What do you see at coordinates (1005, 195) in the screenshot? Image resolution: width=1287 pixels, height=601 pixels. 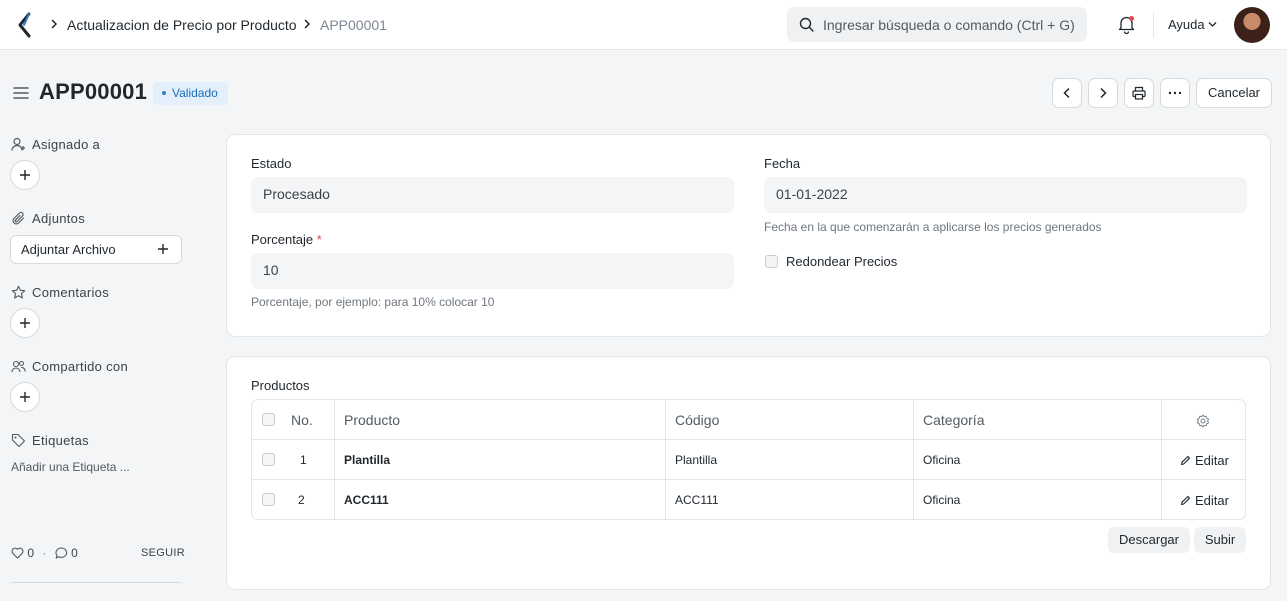 I see `fecha-field: 01-01-2022` at bounding box center [1005, 195].